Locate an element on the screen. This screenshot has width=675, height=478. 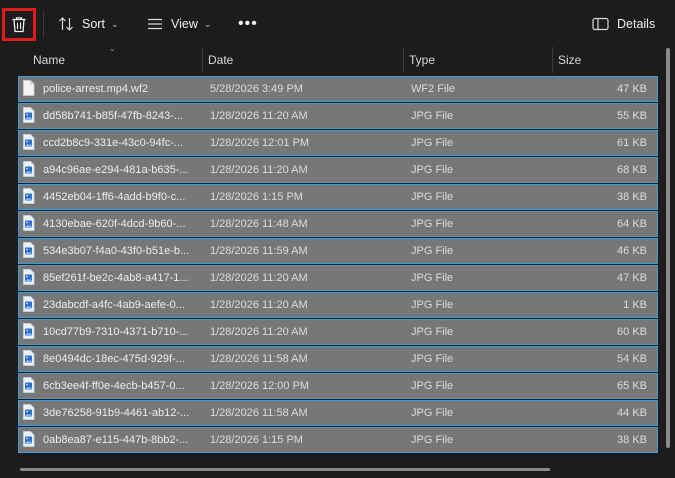
file-date: 1/28/2026 11:59 AM is located at coordinates (259, 251).